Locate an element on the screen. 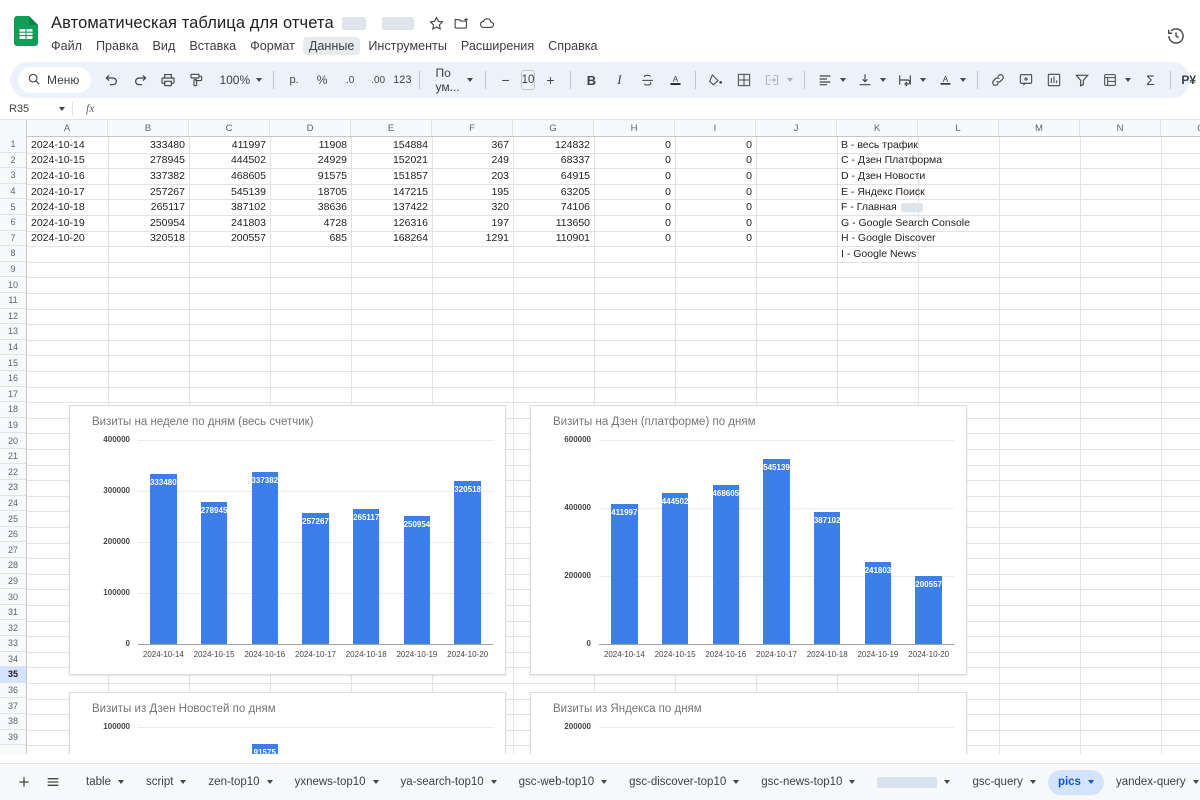 The image size is (1200, 800). cell-H2: 0 is located at coordinates (634, 161).